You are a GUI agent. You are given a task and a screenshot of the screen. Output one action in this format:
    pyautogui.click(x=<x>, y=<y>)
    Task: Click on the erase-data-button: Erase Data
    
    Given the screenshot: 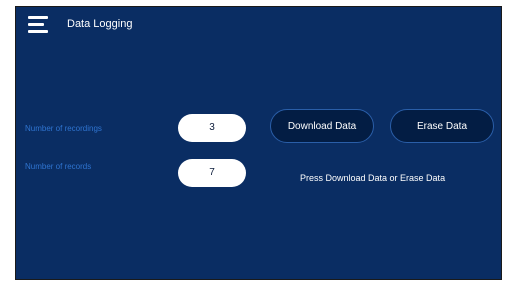 What is the action you would take?
    pyautogui.click(x=442, y=126)
    